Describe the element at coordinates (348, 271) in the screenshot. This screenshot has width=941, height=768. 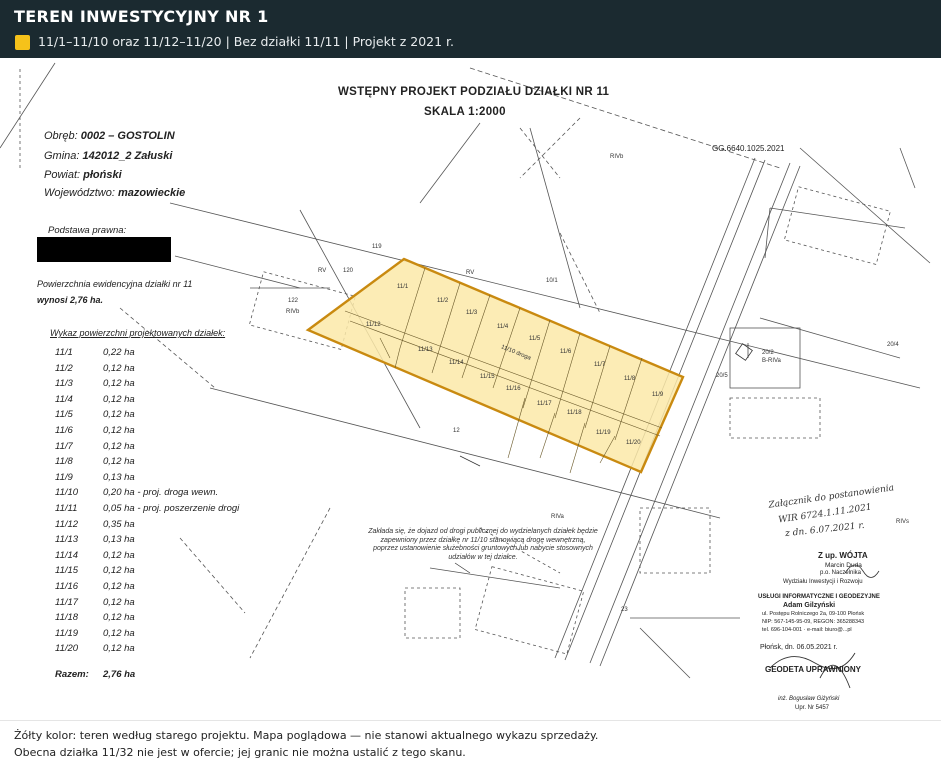
I see `map-label: 120` at that location.